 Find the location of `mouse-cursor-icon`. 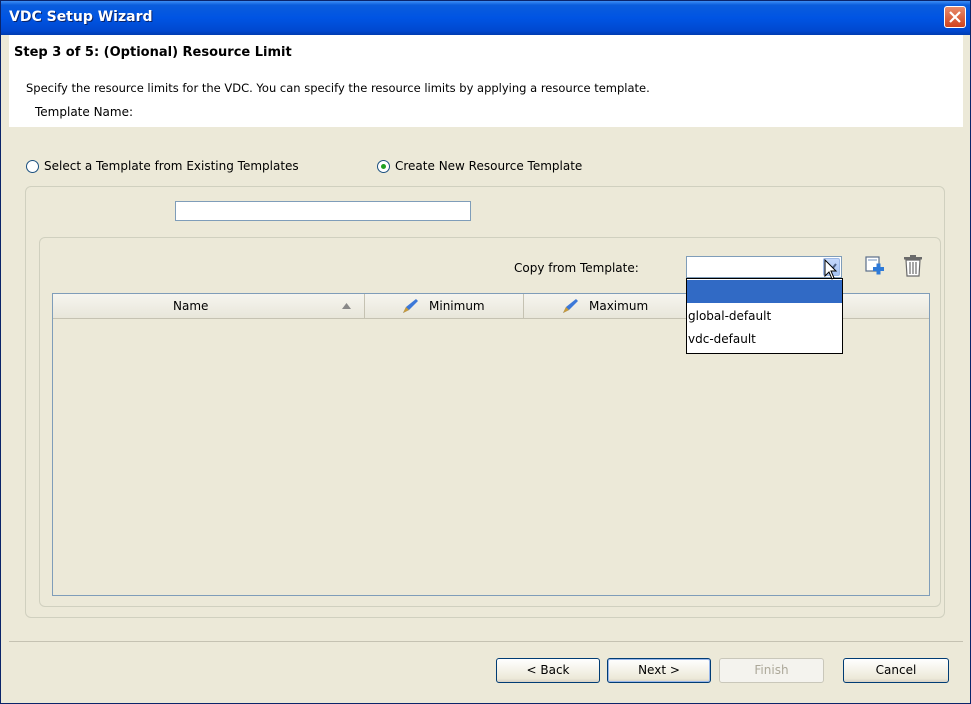

mouse-cursor-icon is located at coordinates (831, 269).